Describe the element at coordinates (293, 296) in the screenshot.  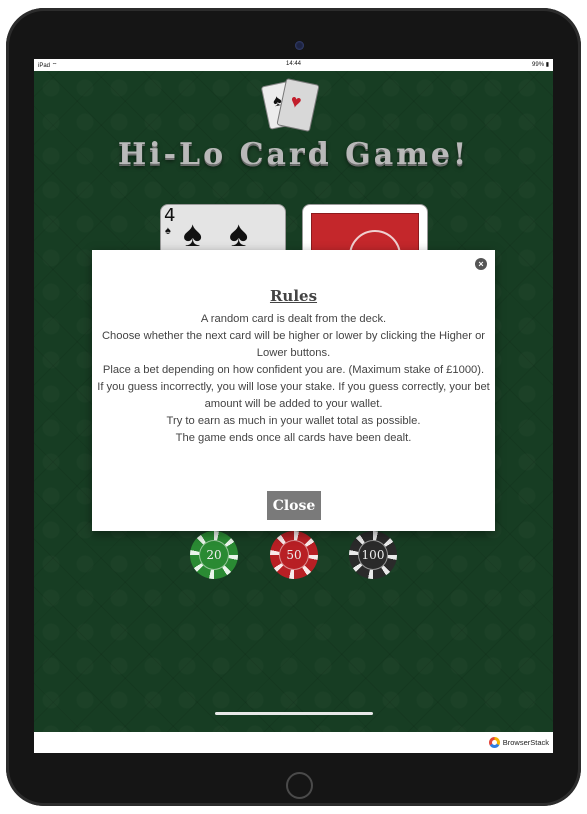
I see `modal-title: Rules` at that location.